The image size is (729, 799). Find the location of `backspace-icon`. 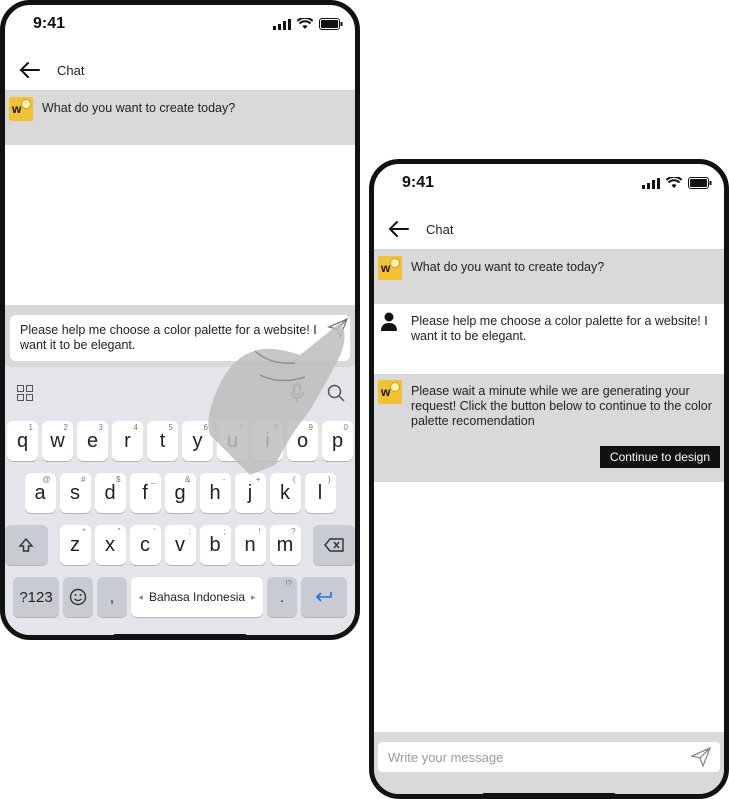

backspace-icon is located at coordinates (333, 545).